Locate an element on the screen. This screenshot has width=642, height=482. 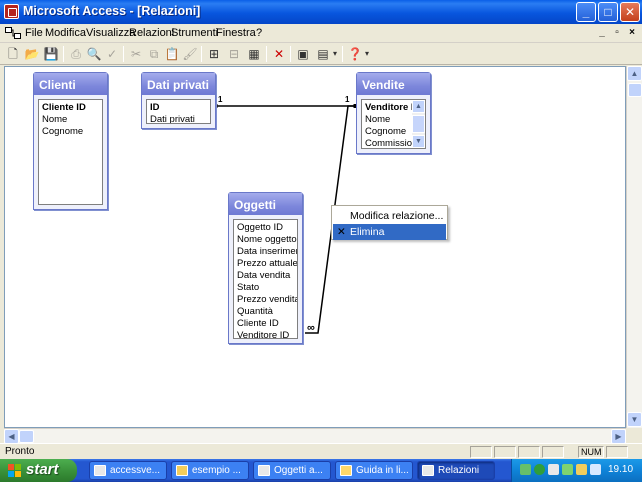
toolbar: 🗋 📂 💾 ⎙ 🔍 ✓ ✂ ⧉ 📋 🖌 ⊞ ⊟ ▦ ✕ ▣ ▤ ▾ ❓ ▾ is located at coordinates (321, 54).